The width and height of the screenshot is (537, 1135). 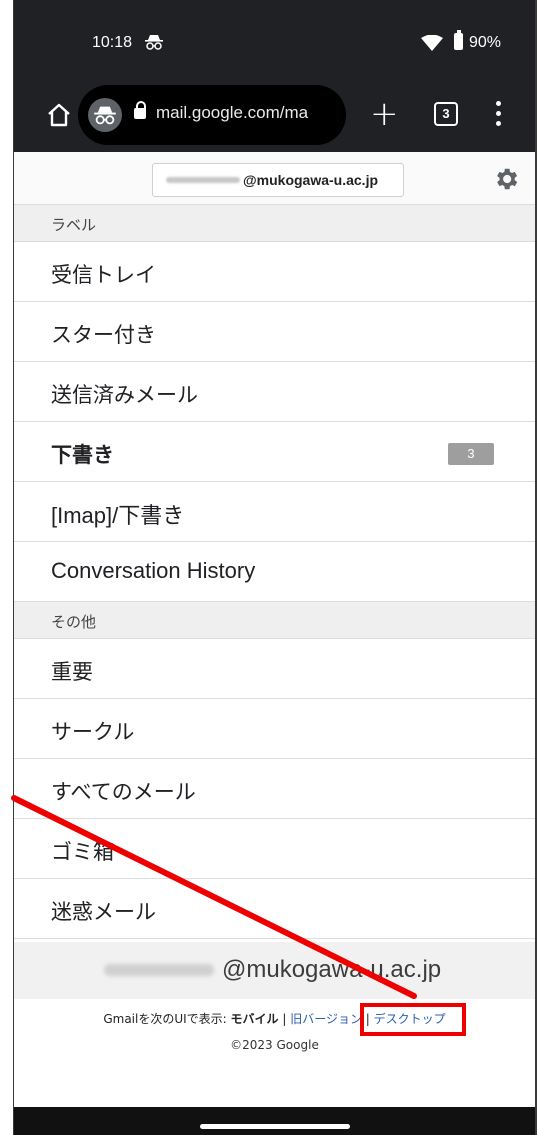 I want to click on home-icon, so click(x=59, y=115).